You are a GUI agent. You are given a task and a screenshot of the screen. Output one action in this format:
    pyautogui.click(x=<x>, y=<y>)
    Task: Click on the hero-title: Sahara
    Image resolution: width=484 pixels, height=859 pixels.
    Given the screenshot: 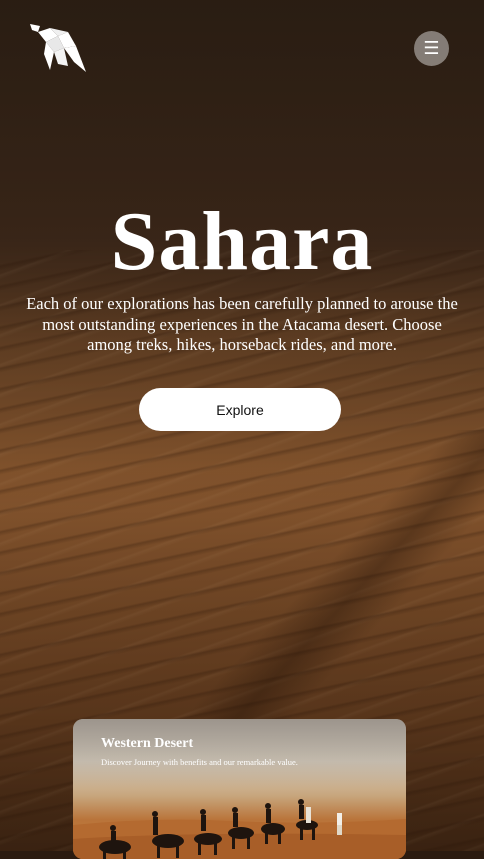 What is the action you would take?
    pyautogui.click(x=242, y=241)
    